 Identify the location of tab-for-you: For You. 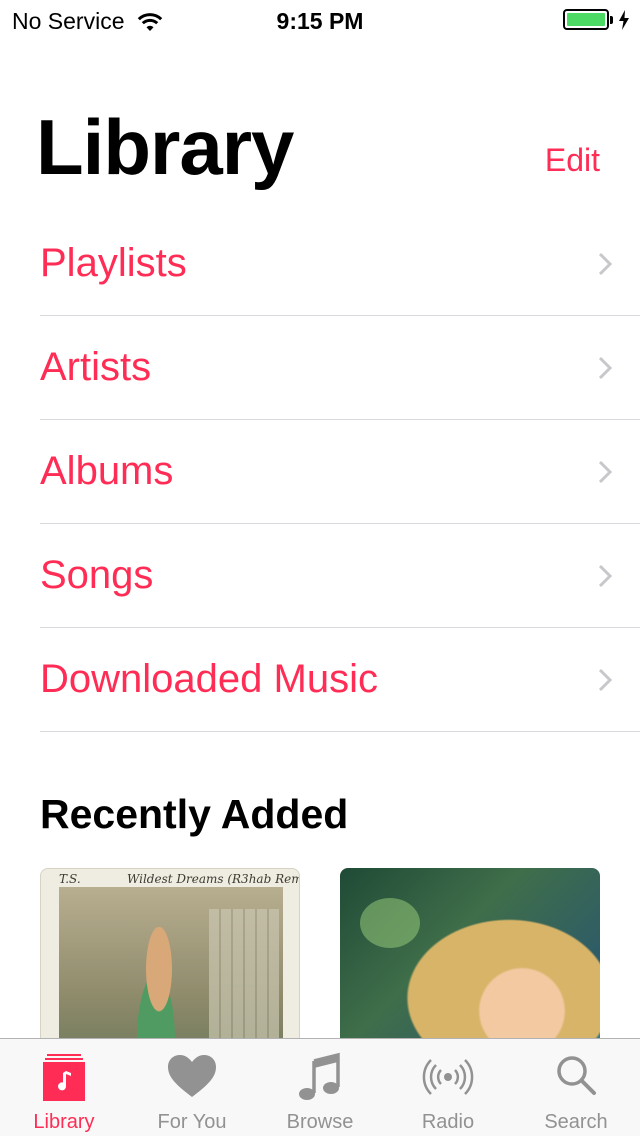
(192, 1087).